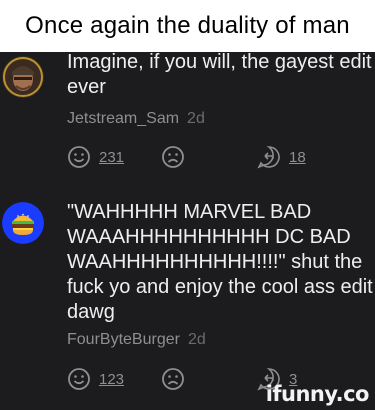 The image size is (375, 410). Describe the element at coordinates (123, 118) in the screenshot. I see `comment-username: Jetstream_Sam` at that location.